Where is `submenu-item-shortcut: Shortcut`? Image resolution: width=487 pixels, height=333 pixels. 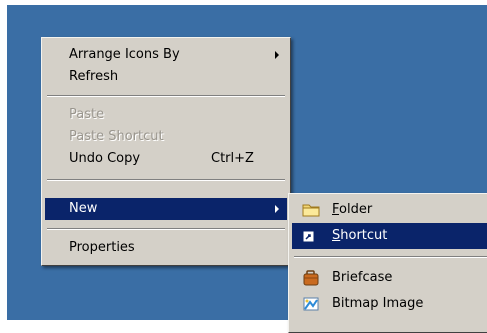
submenu-item-shortcut: Shortcut is located at coordinates (389, 236).